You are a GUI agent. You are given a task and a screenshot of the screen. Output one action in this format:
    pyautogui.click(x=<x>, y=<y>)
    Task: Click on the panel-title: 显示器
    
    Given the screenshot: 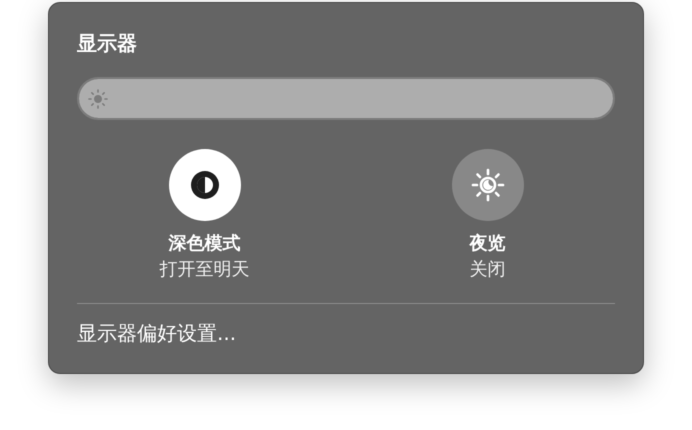 What is the action you would take?
    pyautogui.click(x=107, y=43)
    